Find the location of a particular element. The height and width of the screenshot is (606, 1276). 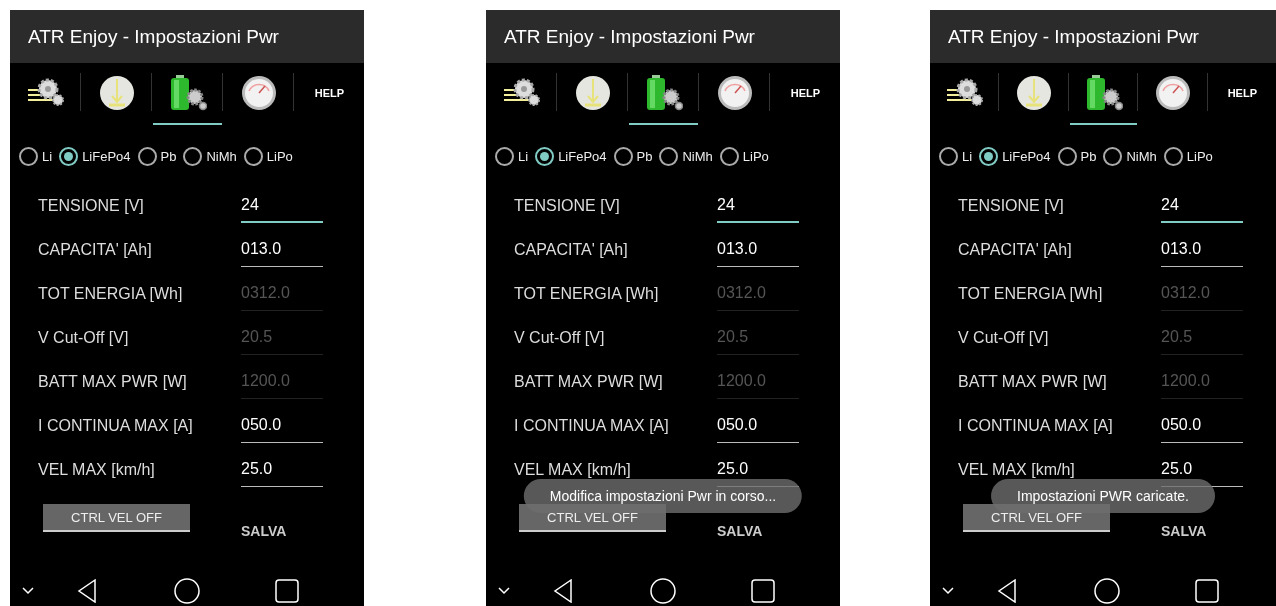

input-field: 25.0 is located at coordinates (282, 471).